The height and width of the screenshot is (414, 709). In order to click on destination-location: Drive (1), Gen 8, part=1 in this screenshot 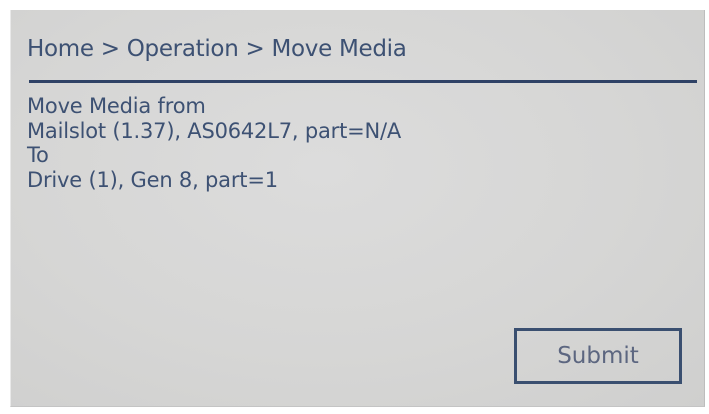, I will do `click(152, 179)`.